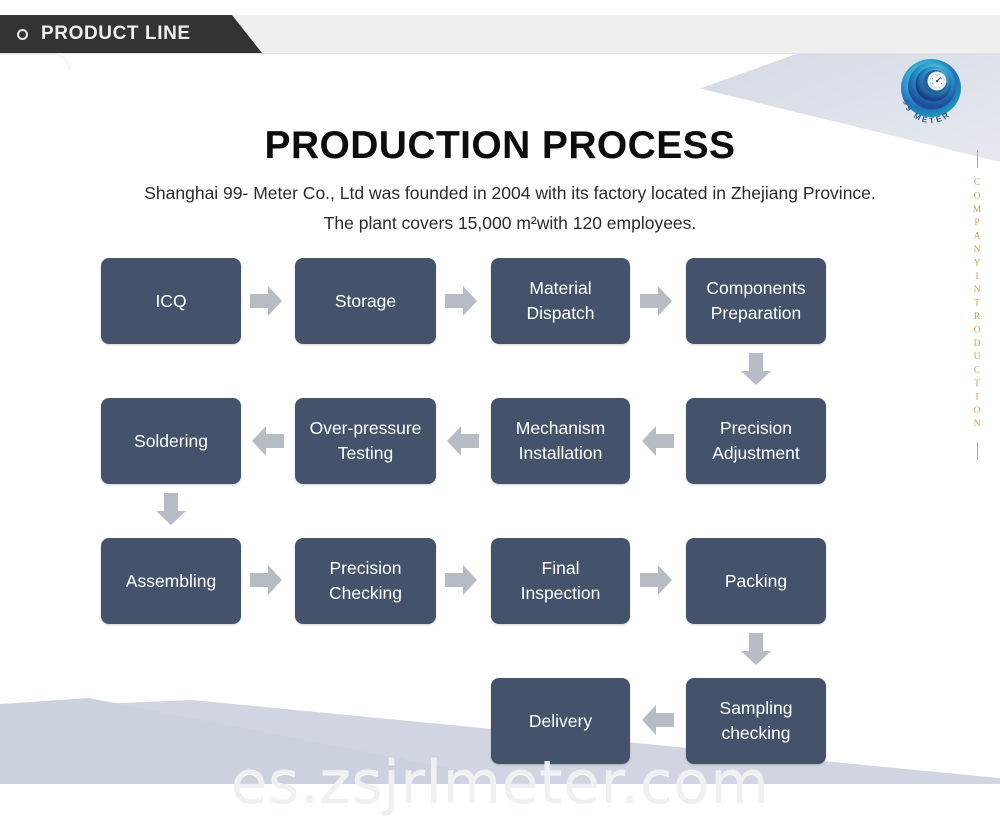 This screenshot has width=1000, height=832. Describe the element at coordinates (560, 301) in the screenshot. I see `process-box-material-dispatch: Material Dispatch` at that location.